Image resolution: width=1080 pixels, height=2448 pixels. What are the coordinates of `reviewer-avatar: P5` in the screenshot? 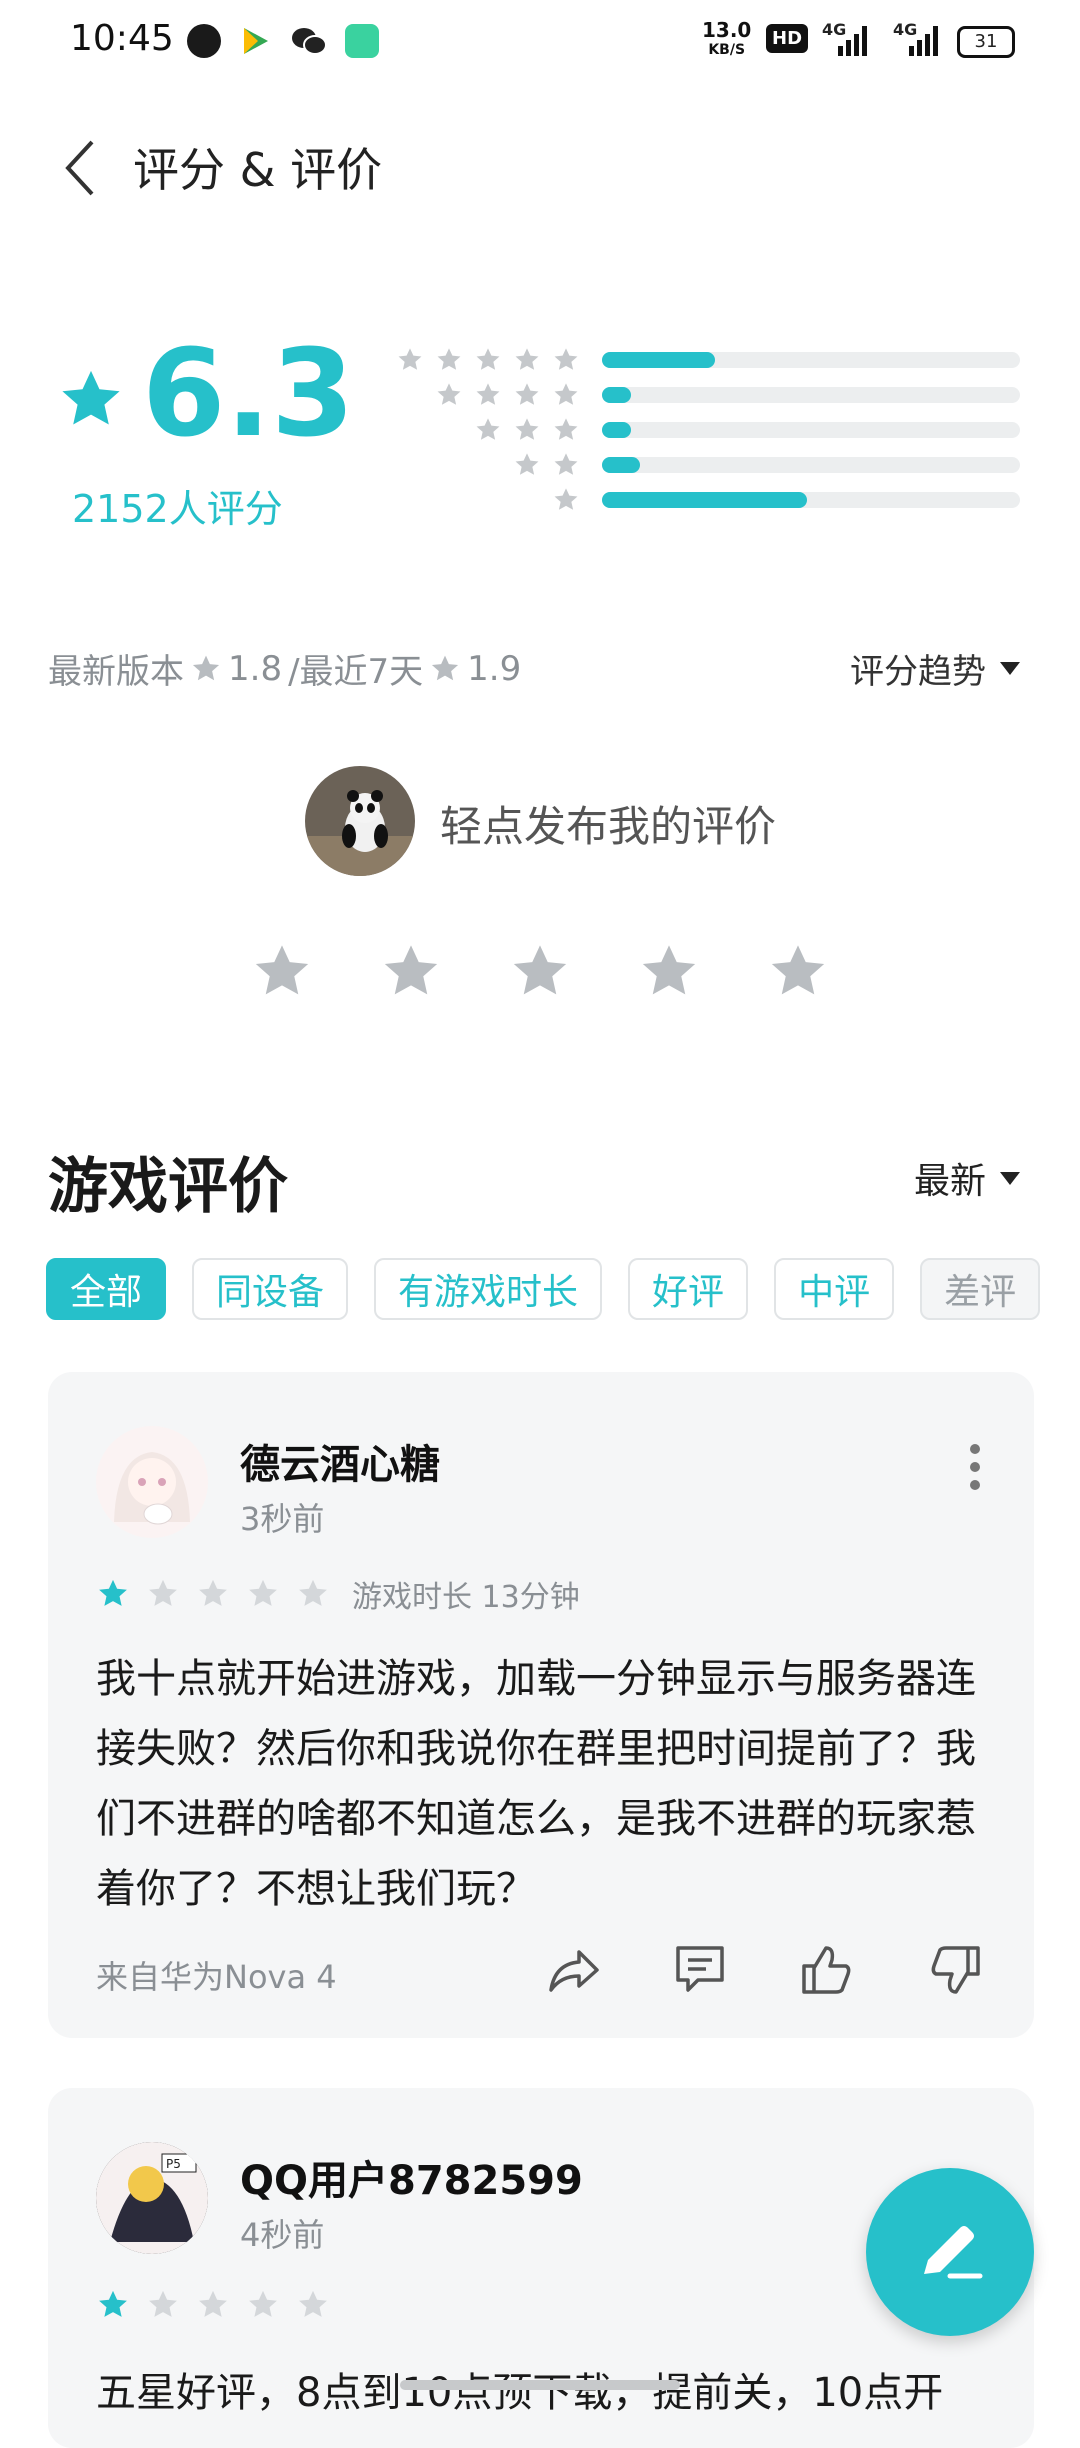 It's located at (152, 2198).